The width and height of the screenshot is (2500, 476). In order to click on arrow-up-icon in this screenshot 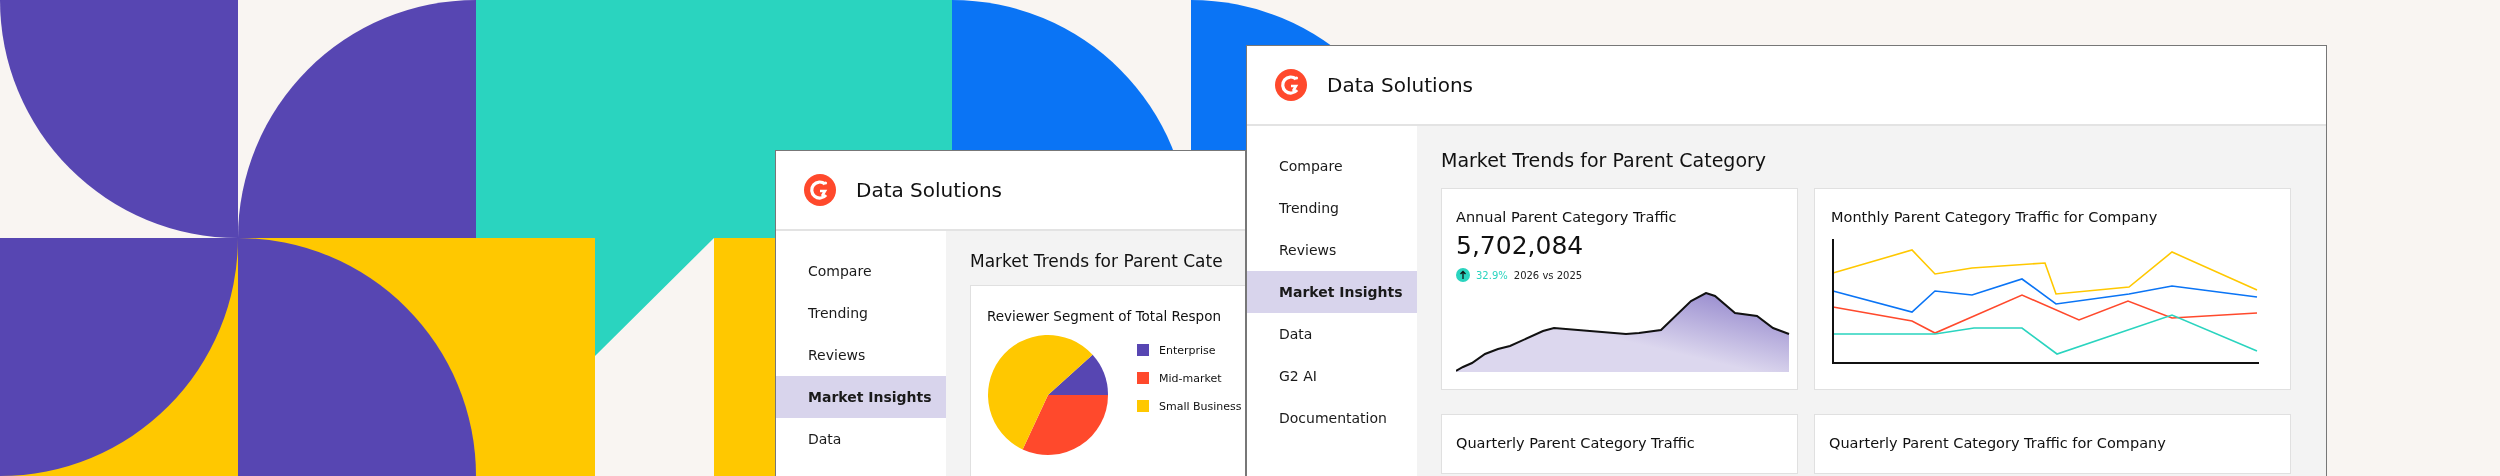, I will do `click(1463, 275)`.